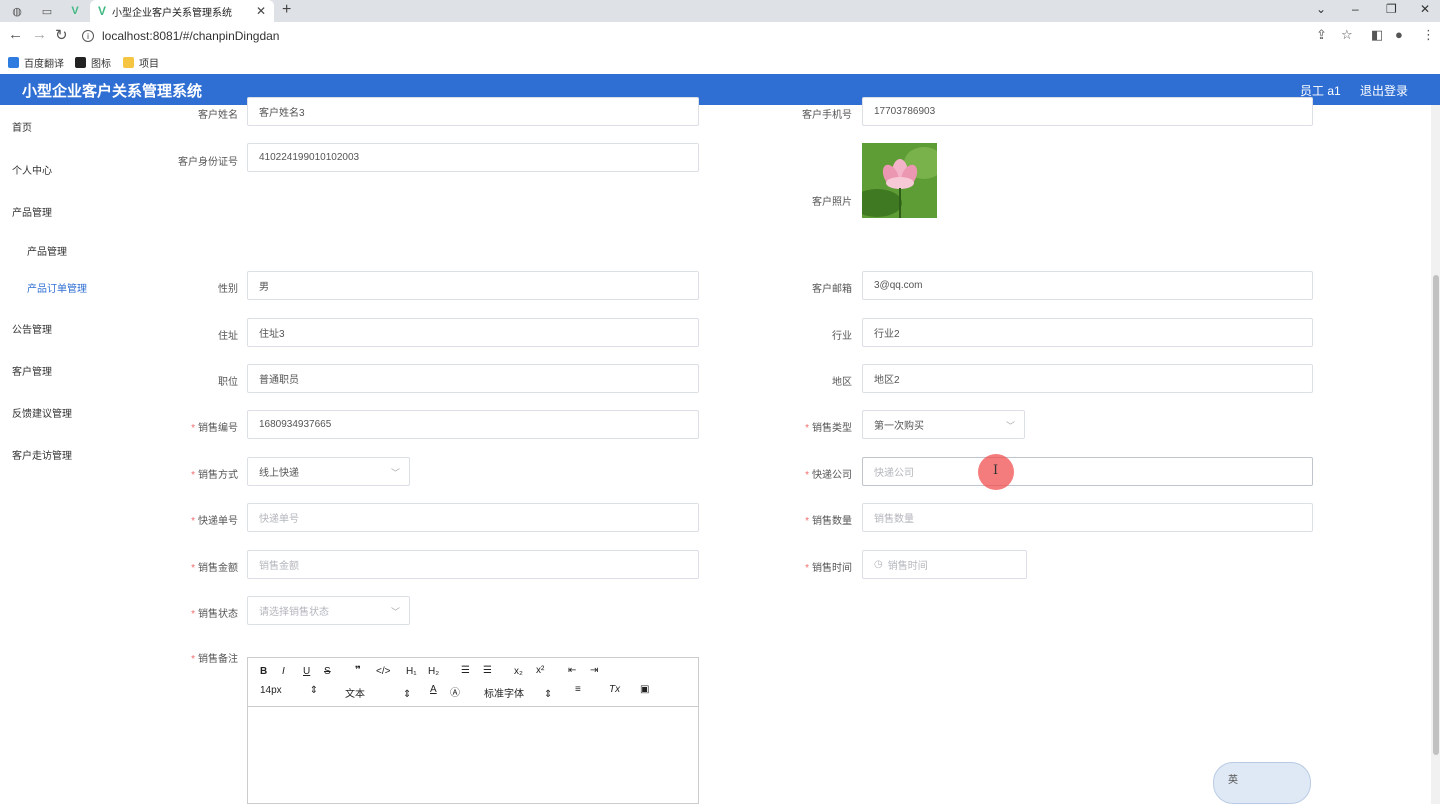 The image size is (1440, 804). I want to click on ime-widget: 英, so click(1262, 783).